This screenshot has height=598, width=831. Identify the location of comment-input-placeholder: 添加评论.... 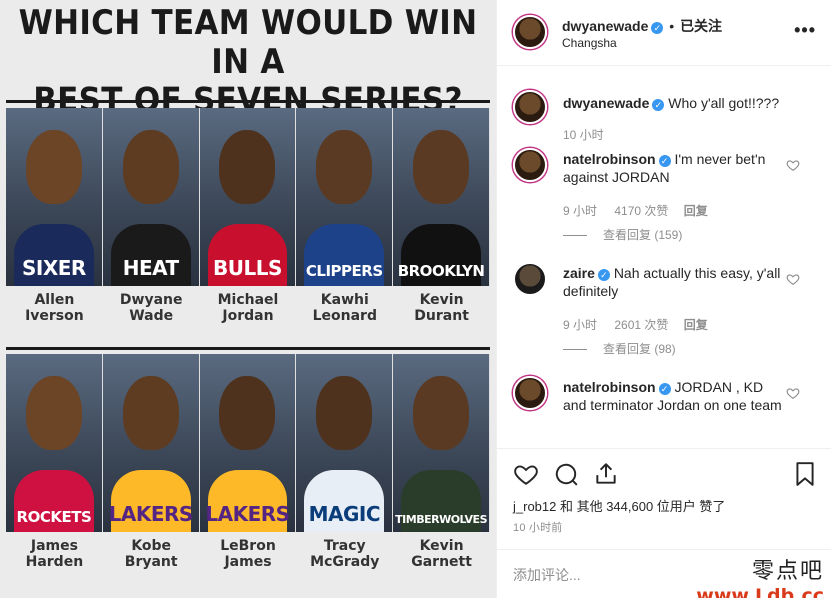
(547, 575).